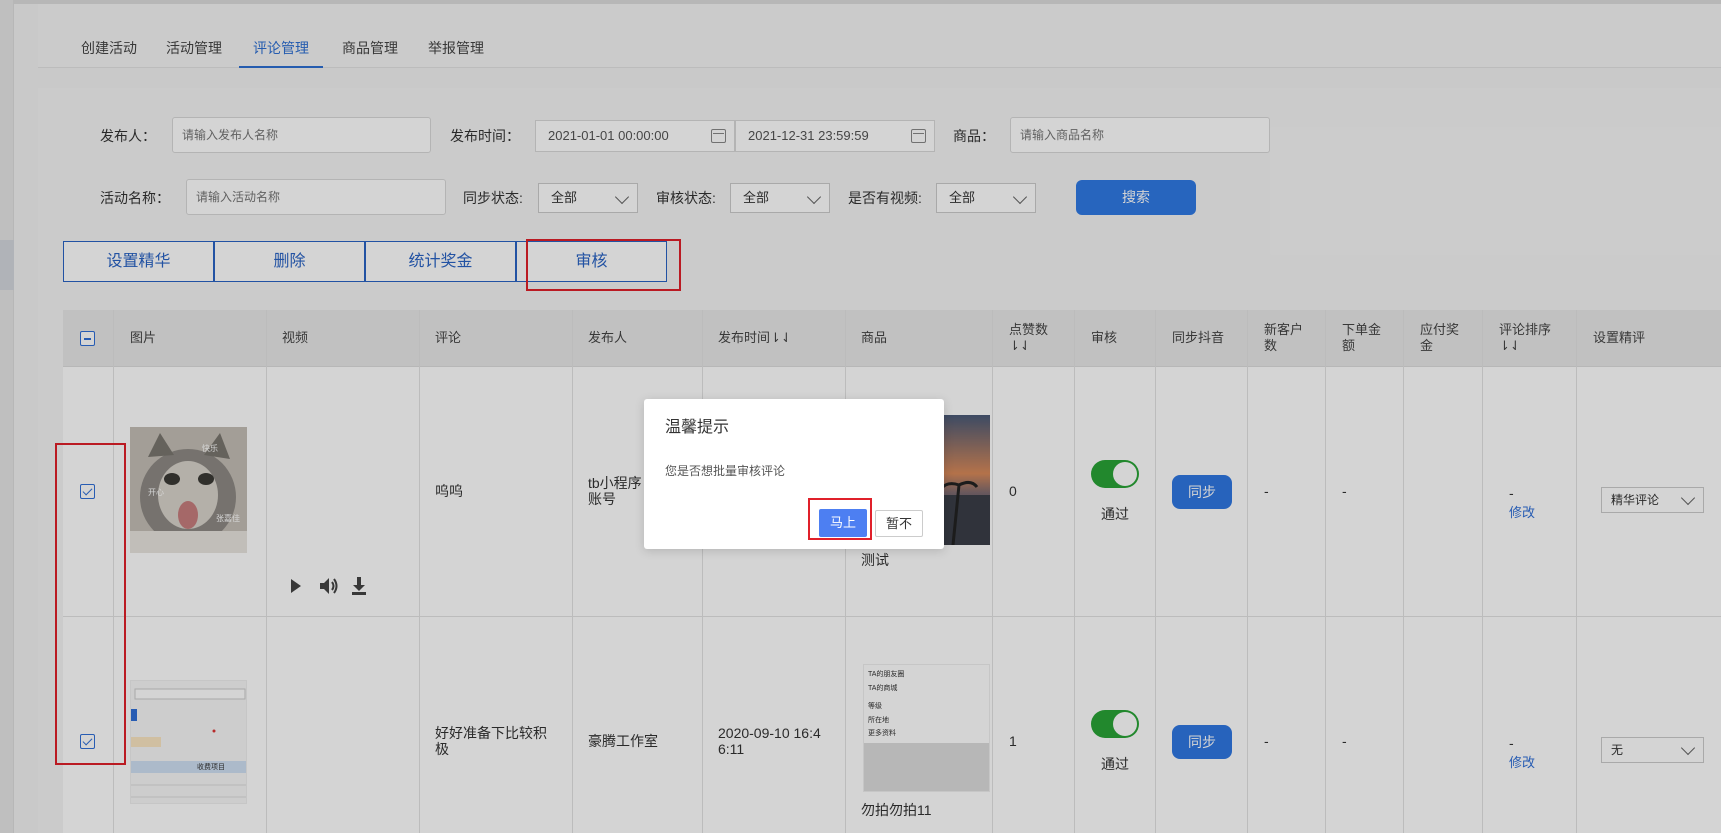 This screenshot has height=833, width=1721. What do you see at coordinates (794, 474) in the screenshot?
I see `confirm-dialog: 温馨提示 您是否想批量审核评论 马上 暂不` at bounding box center [794, 474].